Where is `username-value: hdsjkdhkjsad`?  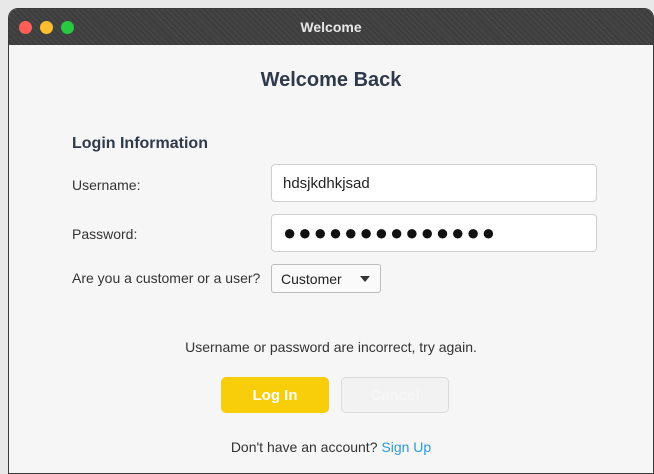 username-value: hdsjkdhkjsad is located at coordinates (326, 183).